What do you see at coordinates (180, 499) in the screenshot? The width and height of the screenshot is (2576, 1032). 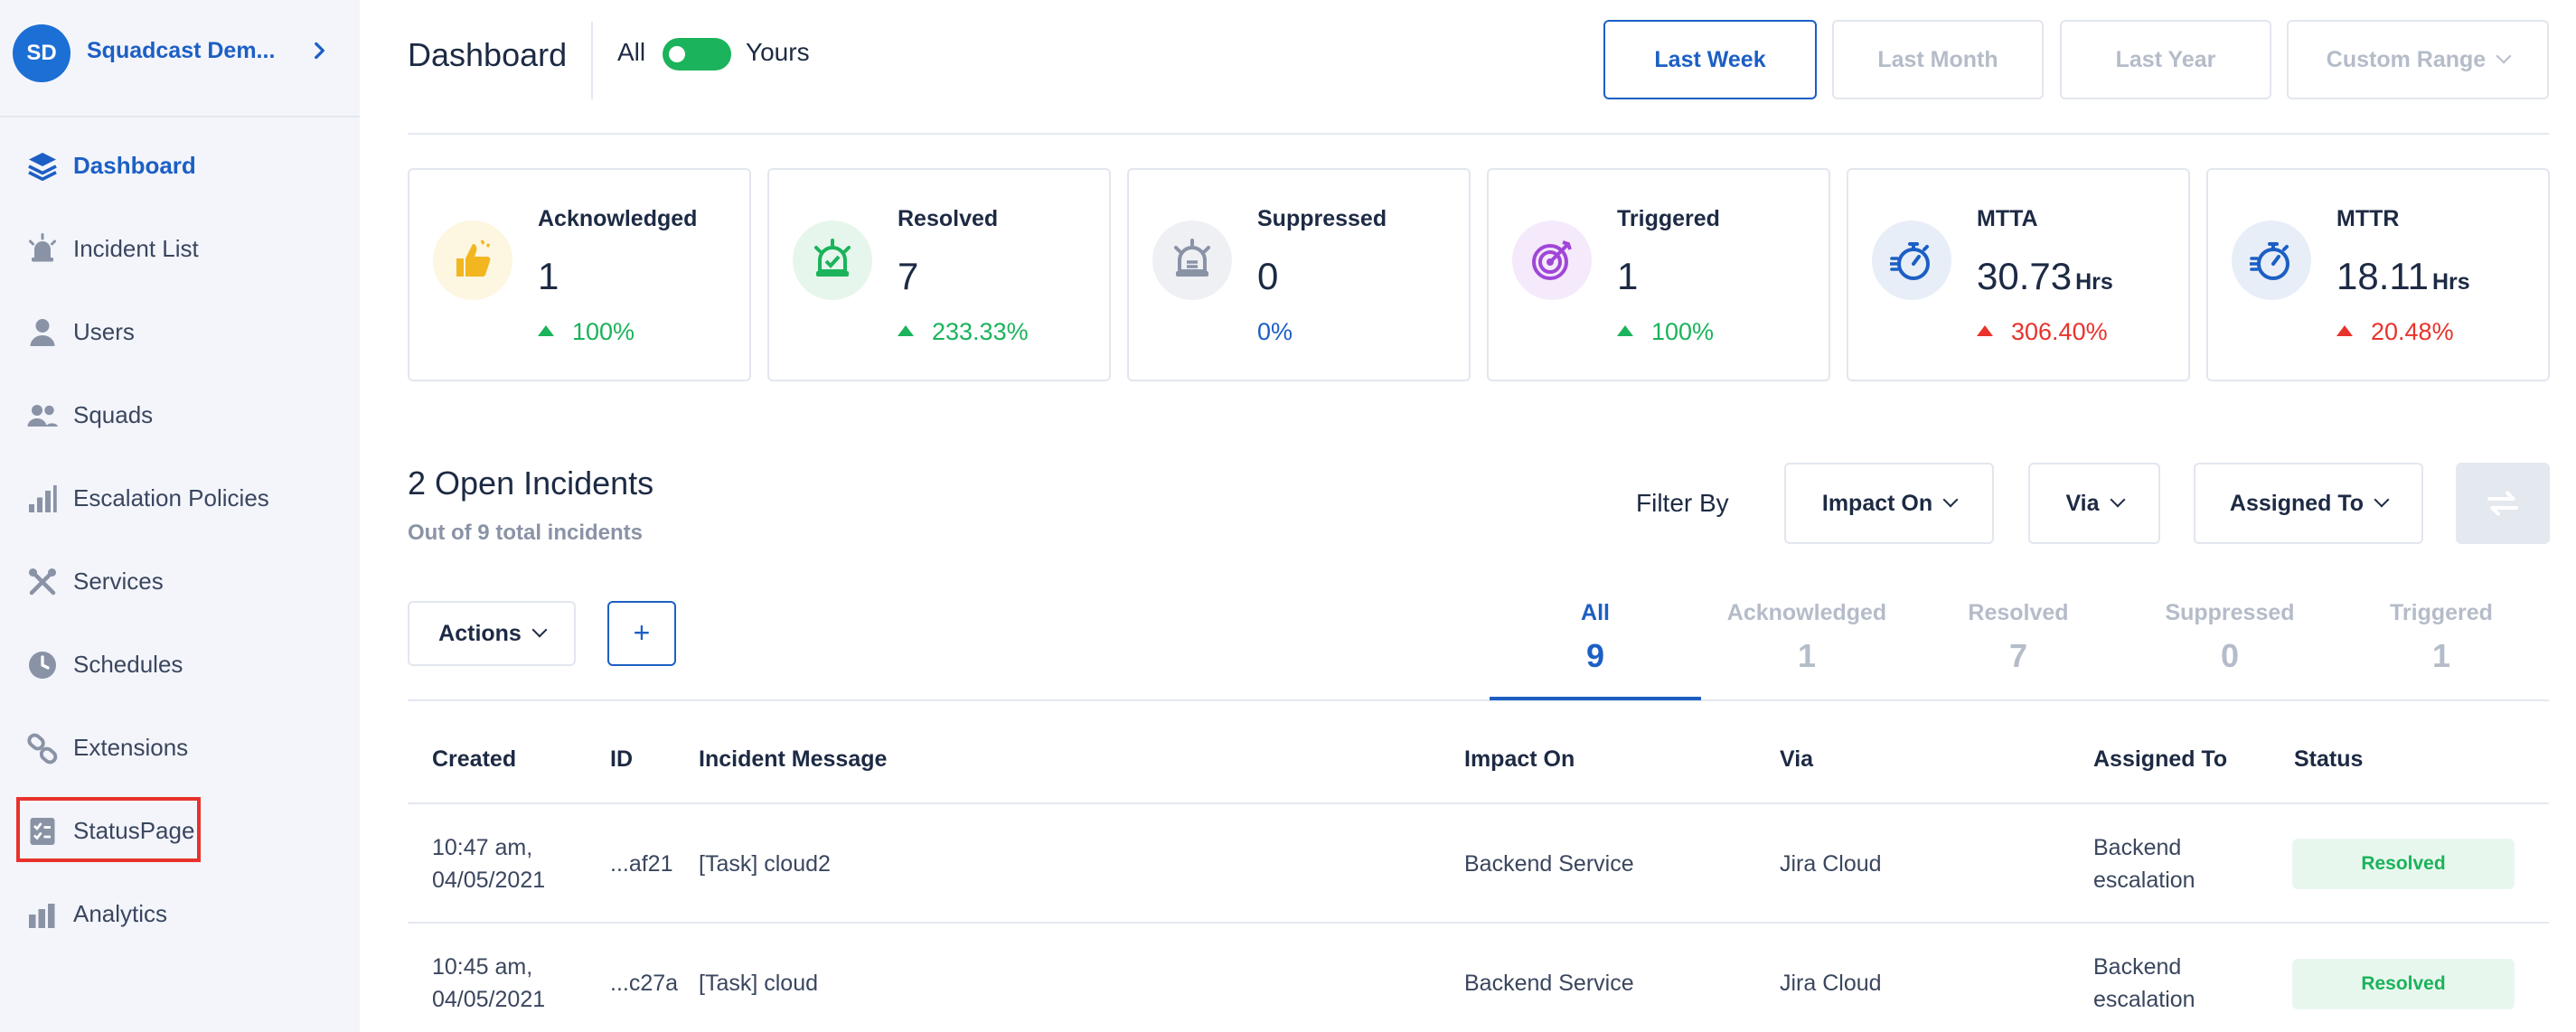 I see `sidebar-item-escalation-policies: Escalation Policies` at bounding box center [180, 499].